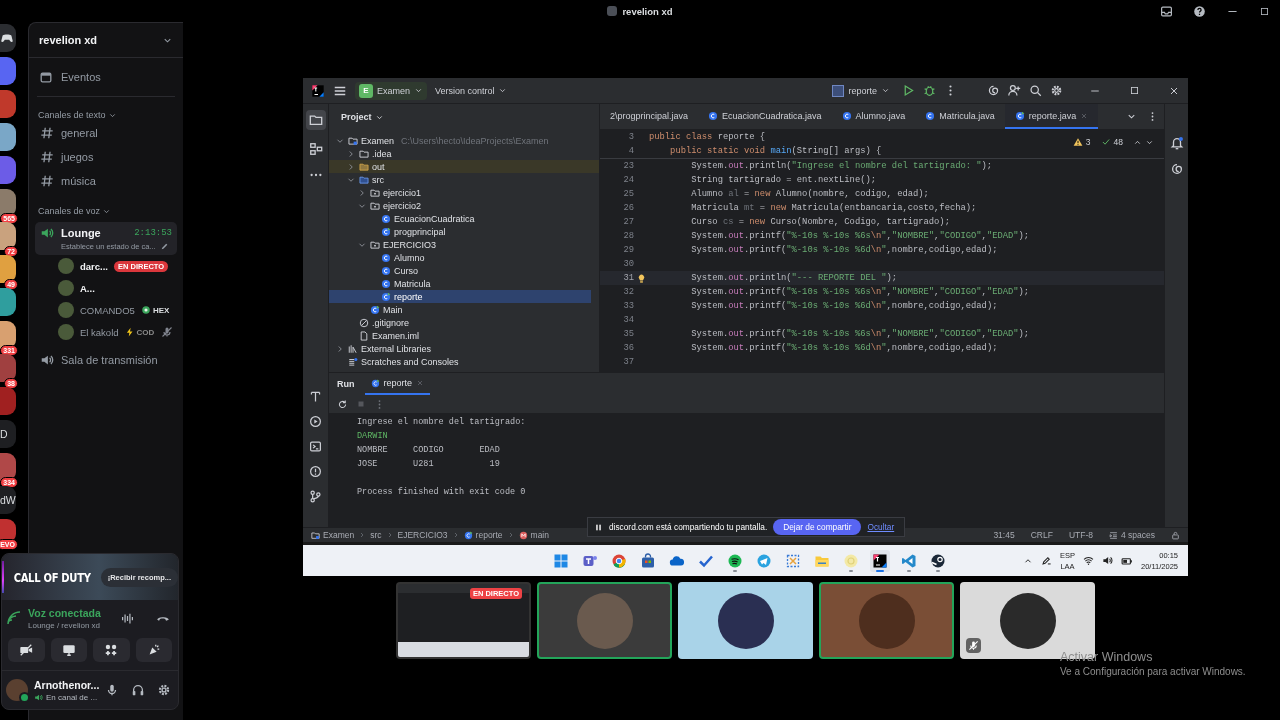  I want to click on server-button: D, so click(8, 434).